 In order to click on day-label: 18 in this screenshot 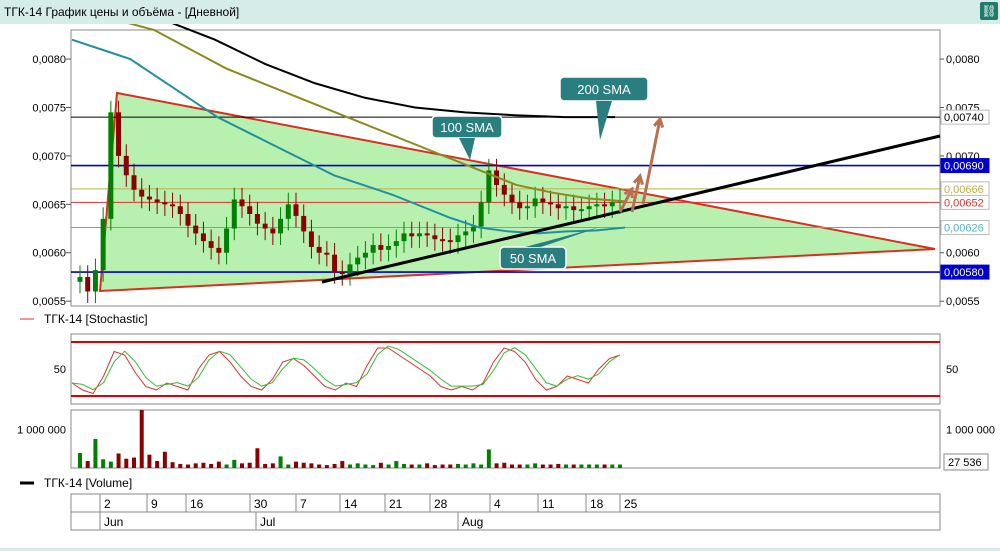, I will do `click(597, 504)`.